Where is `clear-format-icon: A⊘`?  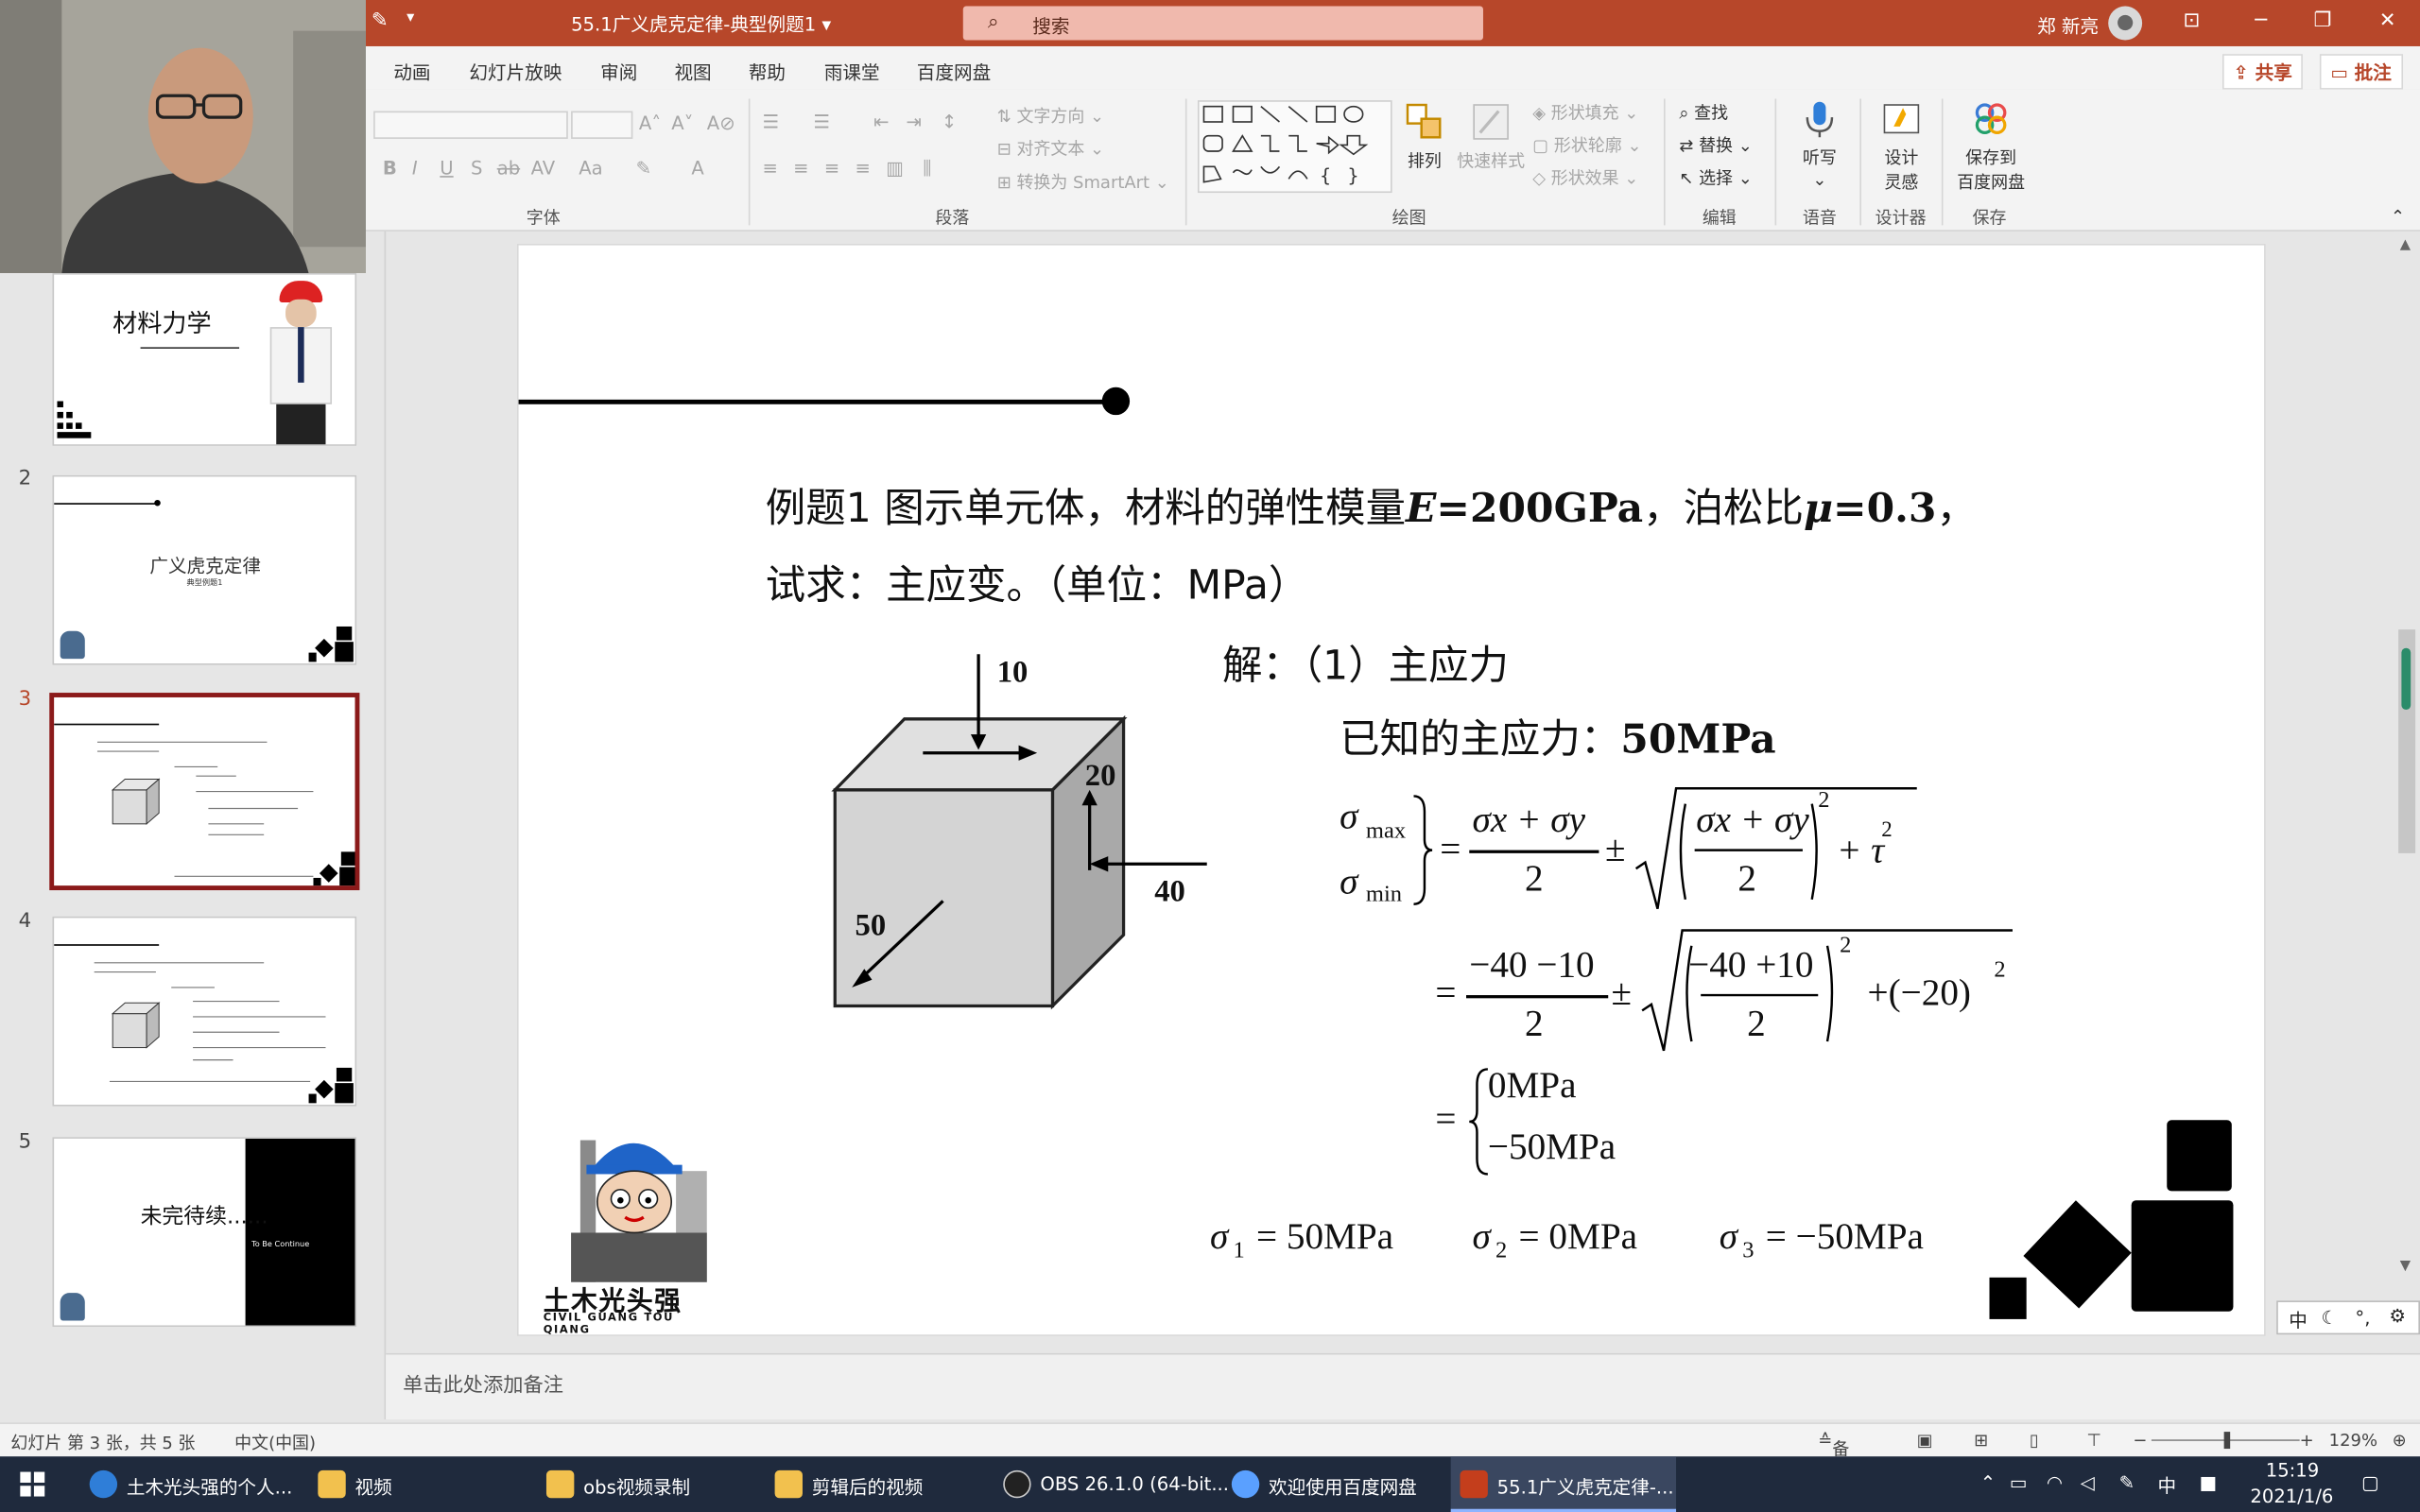 clear-format-icon: A⊘ is located at coordinates (721, 123).